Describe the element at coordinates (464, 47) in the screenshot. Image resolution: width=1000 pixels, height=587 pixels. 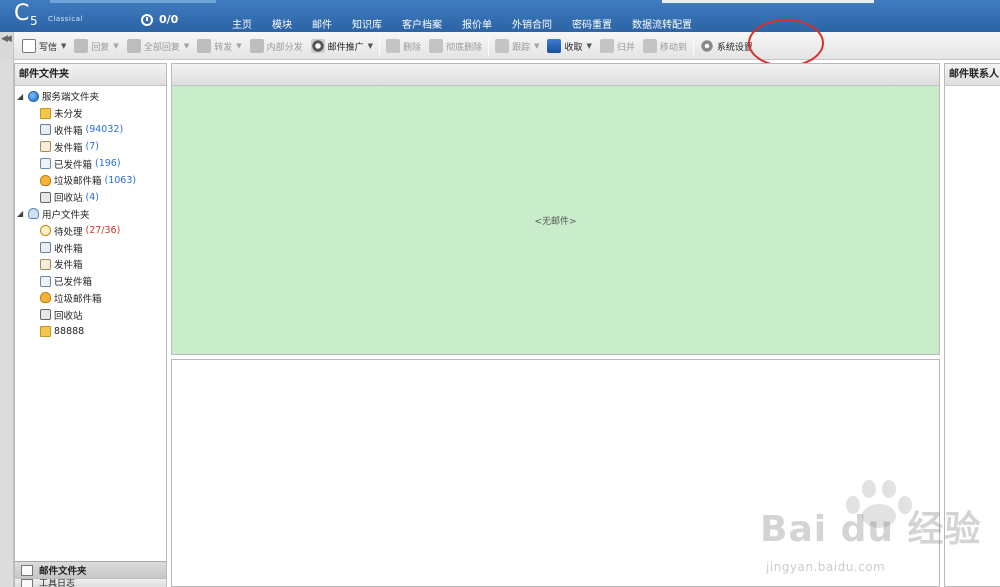
I see `purge-label: 彻底删除` at that location.